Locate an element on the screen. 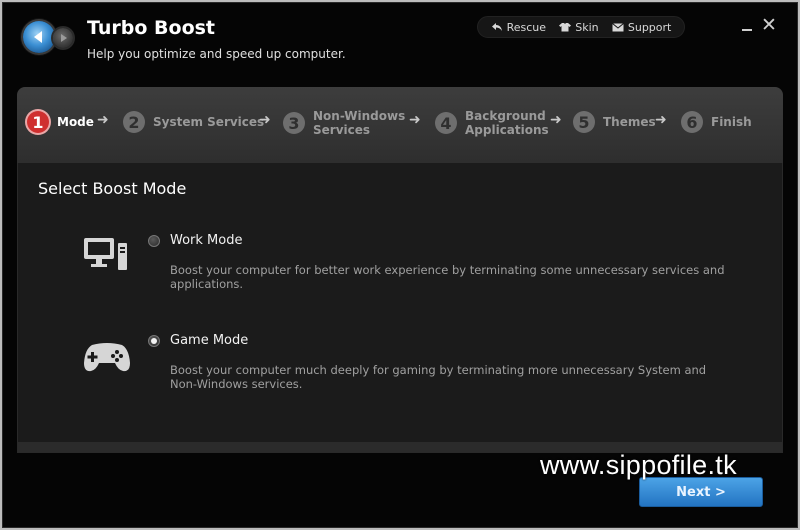 The width and height of the screenshot is (800, 530). step-label-line: Applications is located at coordinates (507, 130).